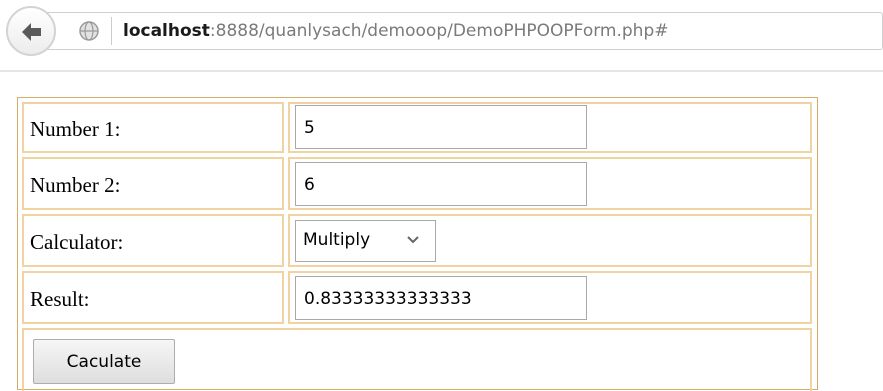 This screenshot has width=883, height=391. I want to click on calculator-label-cell: Calculator:, so click(153, 240).